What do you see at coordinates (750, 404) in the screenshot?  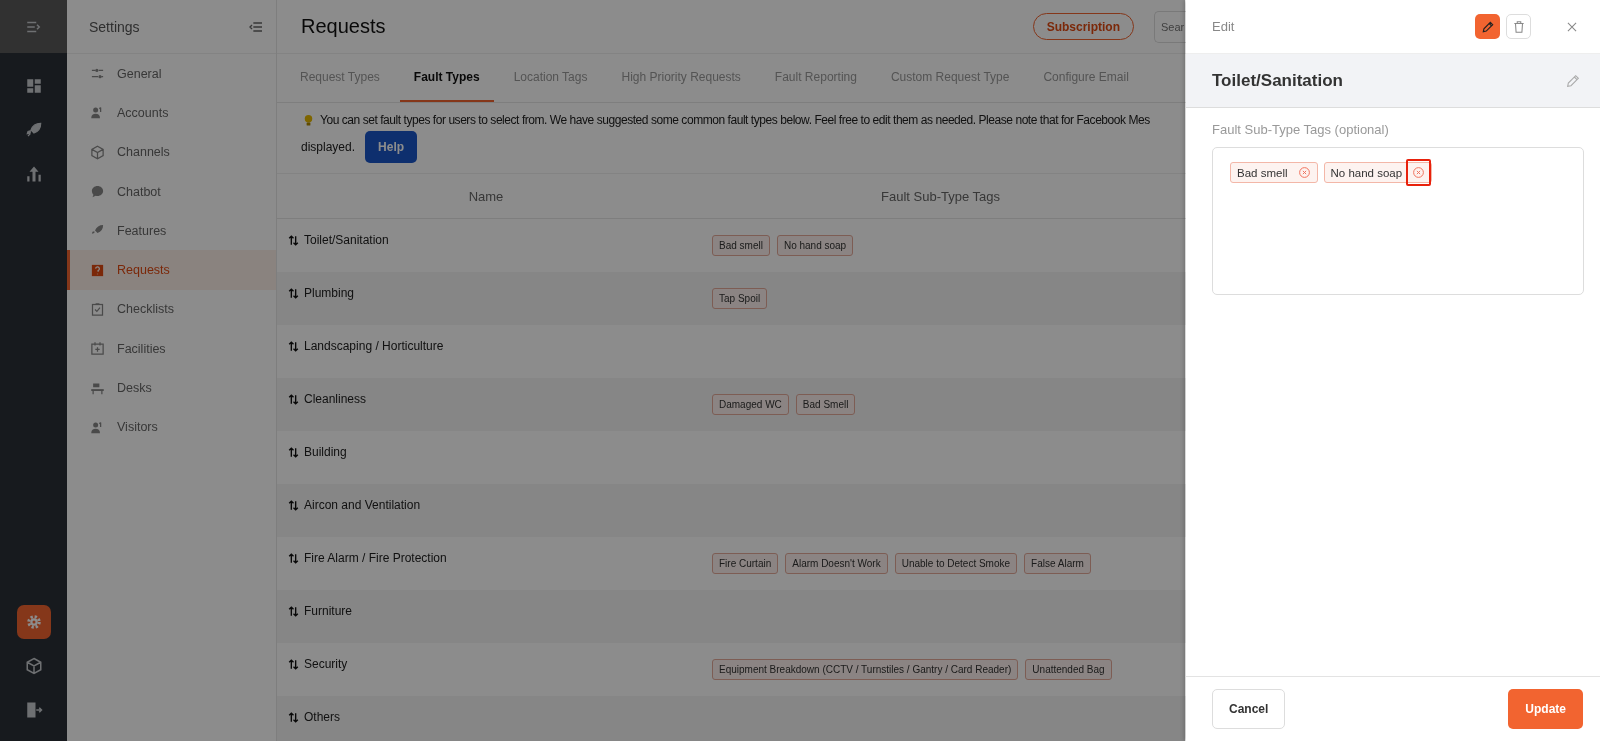 I see `tag: Damaged WC` at bounding box center [750, 404].